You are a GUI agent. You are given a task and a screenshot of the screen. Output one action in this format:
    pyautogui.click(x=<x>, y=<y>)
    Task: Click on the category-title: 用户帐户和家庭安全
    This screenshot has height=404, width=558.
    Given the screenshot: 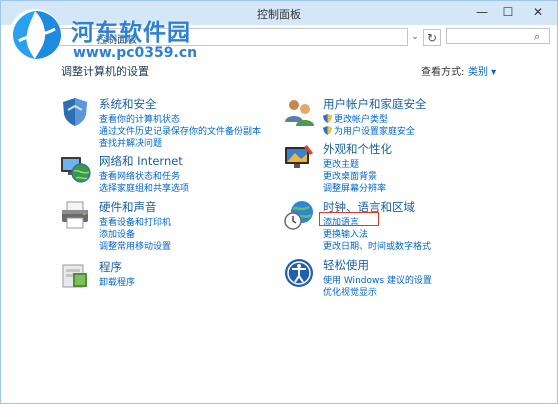 What is the action you would take?
    pyautogui.click(x=375, y=104)
    